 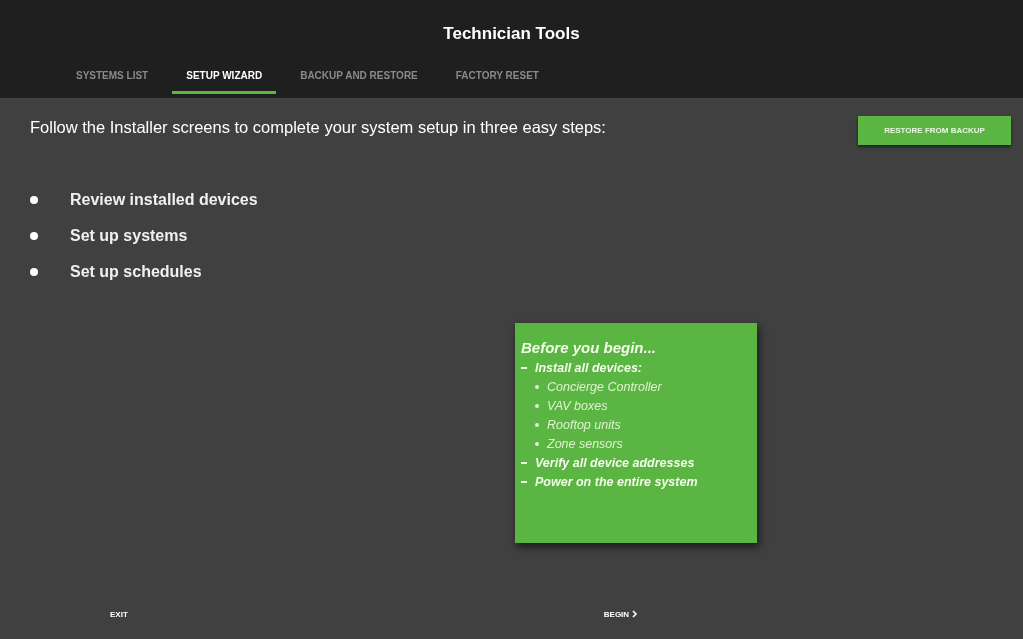 I want to click on checklist-device: Zone sensors, so click(x=585, y=444).